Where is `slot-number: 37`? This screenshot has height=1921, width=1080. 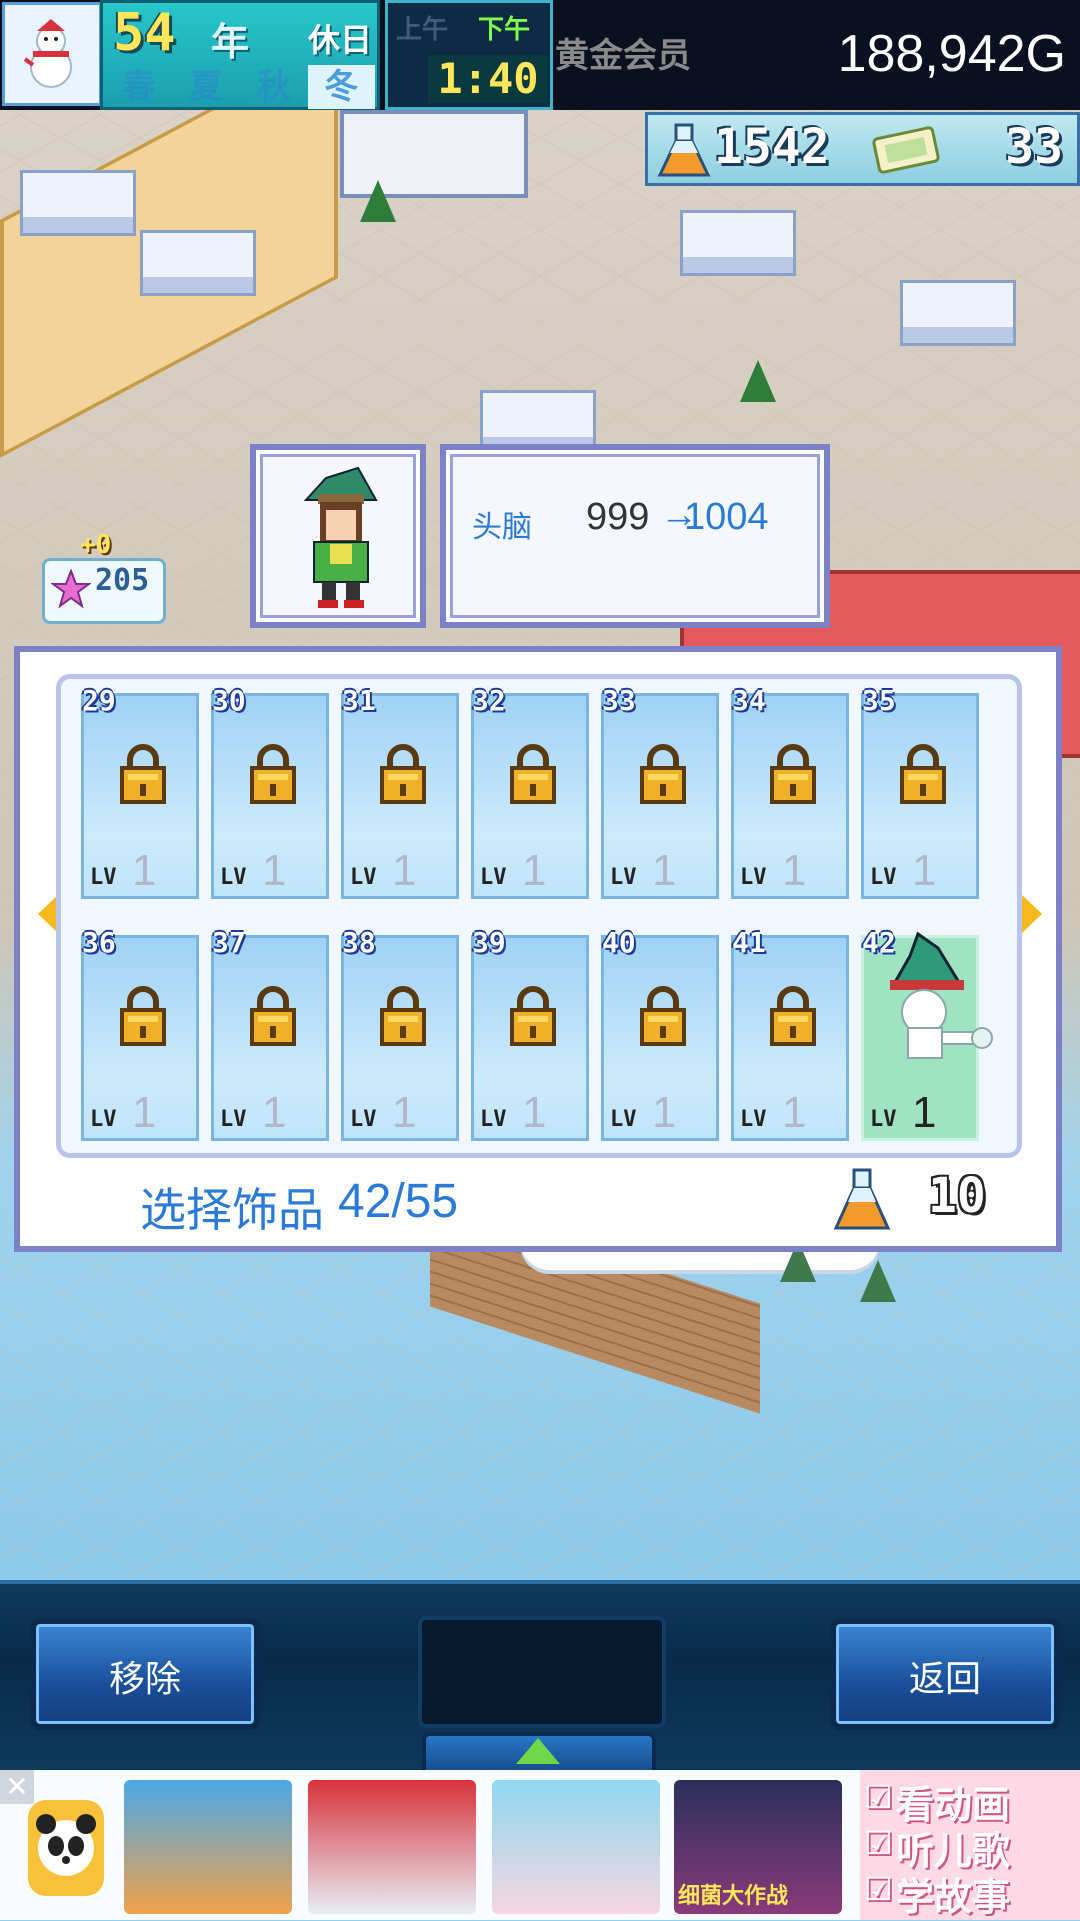 slot-number: 37 is located at coordinates (229, 942).